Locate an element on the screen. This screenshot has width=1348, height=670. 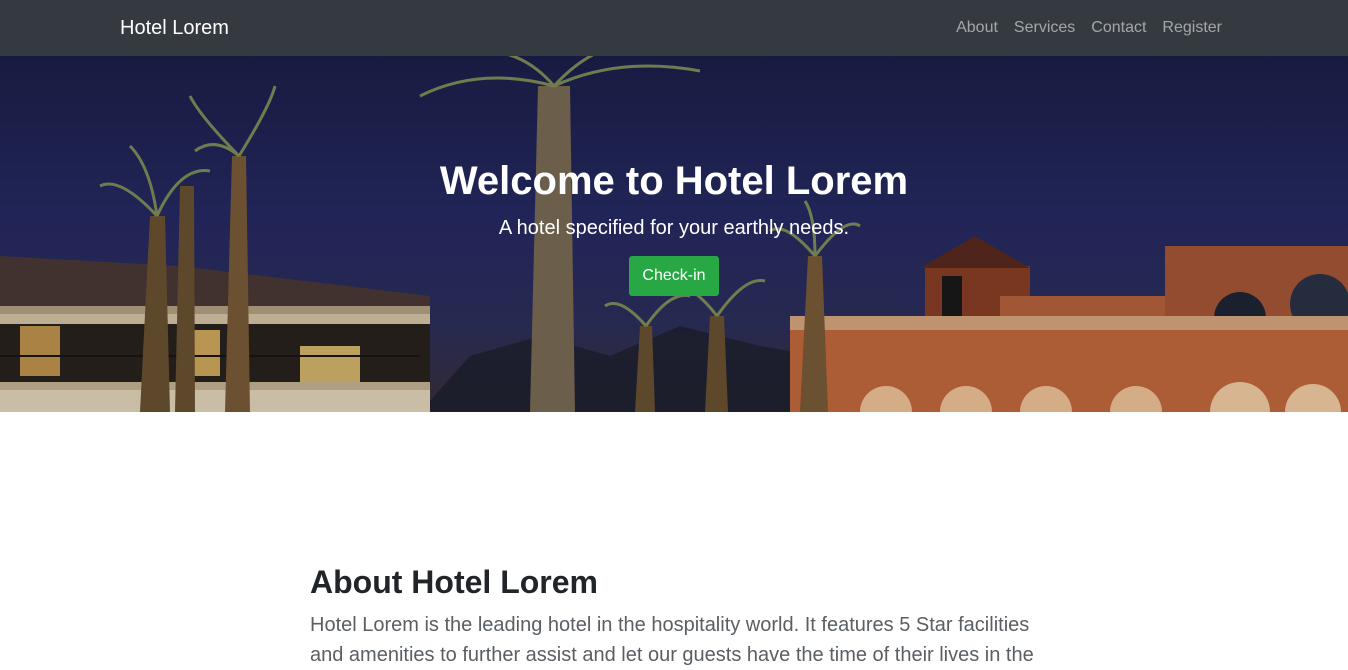
nav-link-contact: Contact is located at coordinates (1118, 28).